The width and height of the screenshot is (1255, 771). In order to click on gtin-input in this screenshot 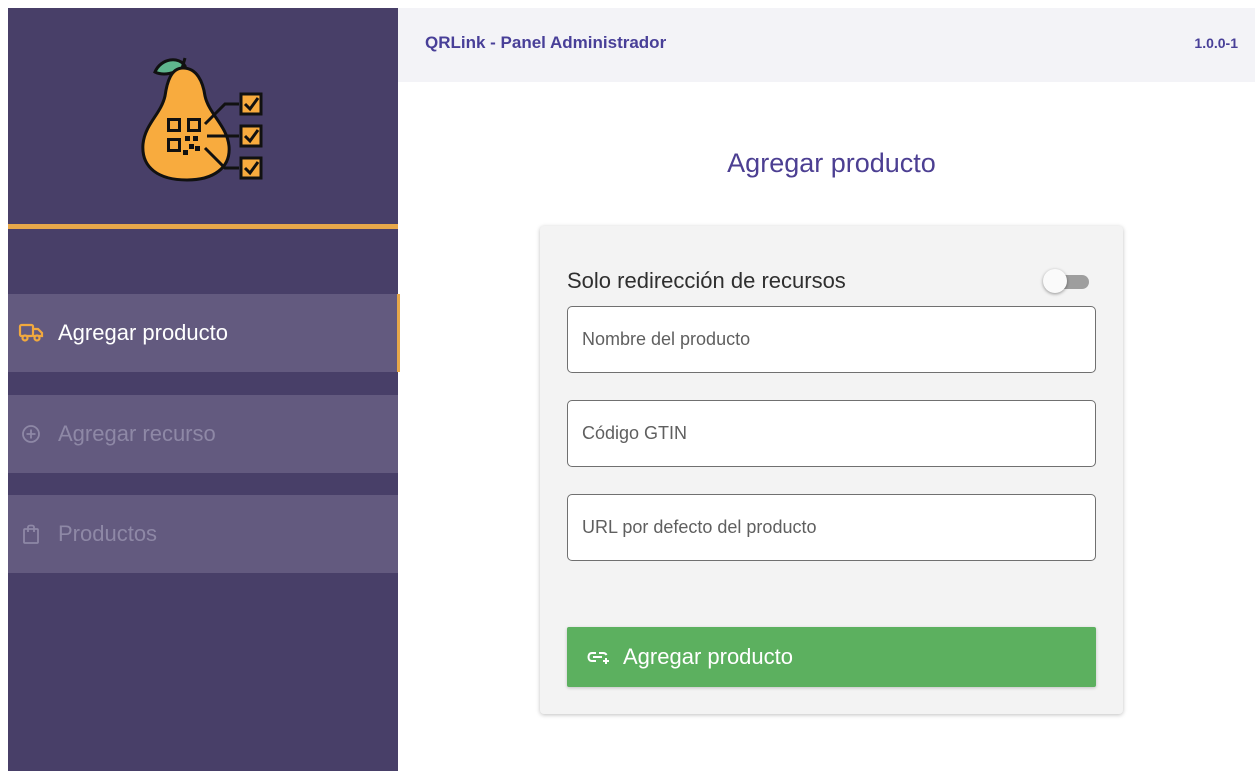, I will do `click(831, 433)`.